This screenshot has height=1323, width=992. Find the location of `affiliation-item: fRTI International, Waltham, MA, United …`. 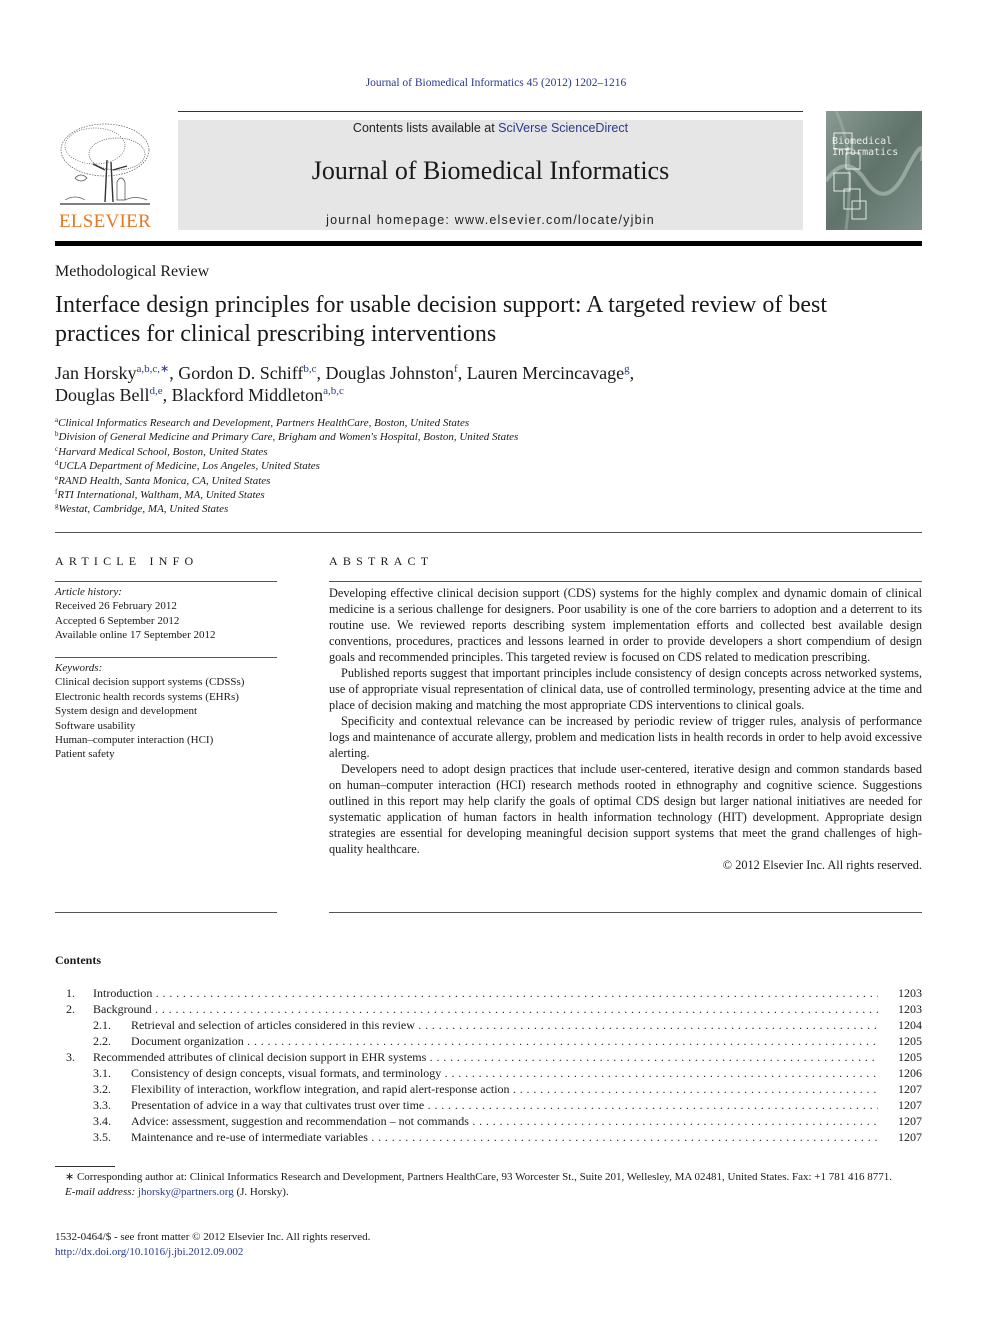

affiliation-item: fRTI International, Waltham, MA, United … is located at coordinates (160, 495).